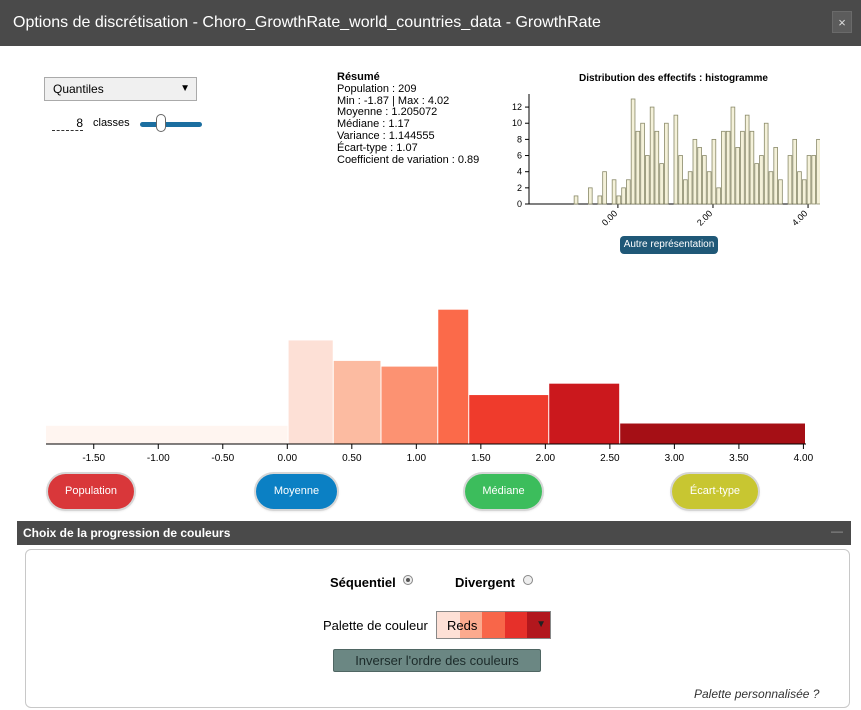 Image resolution: width=861 pixels, height=710 pixels. I want to click on method-selected-value: Quantiles, so click(78, 89).